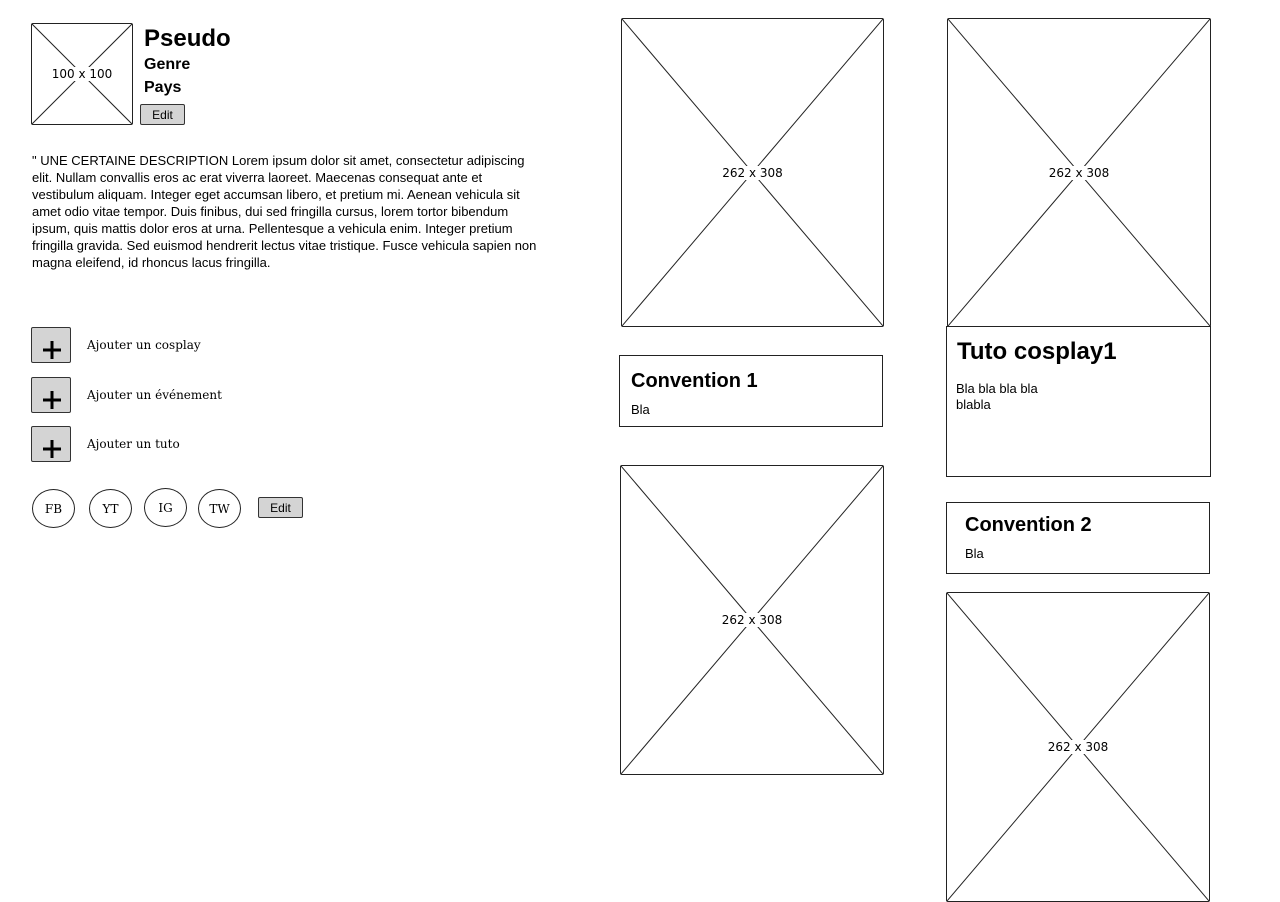 The height and width of the screenshot is (902, 1280). I want to click on convention-title: Convention 1, so click(694, 381).